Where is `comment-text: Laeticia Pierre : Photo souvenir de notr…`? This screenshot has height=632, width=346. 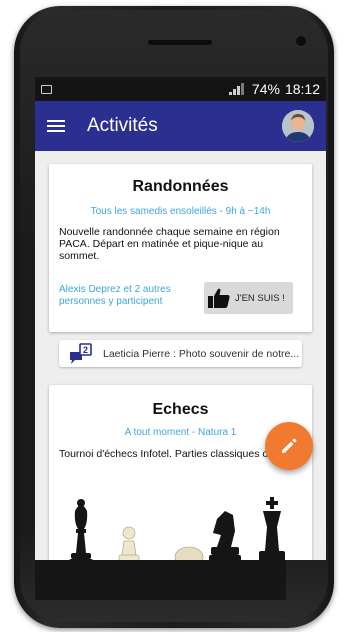 comment-text: Laeticia Pierre : Photo souvenir de notr… is located at coordinates (201, 353).